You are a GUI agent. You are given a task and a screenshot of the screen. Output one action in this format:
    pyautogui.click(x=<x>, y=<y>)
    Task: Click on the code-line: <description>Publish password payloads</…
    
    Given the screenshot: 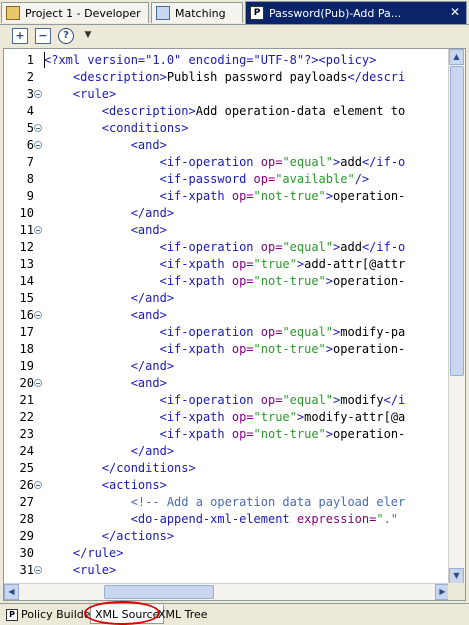 What is the action you would take?
    pyautogui.click(x=224, y=77)
    